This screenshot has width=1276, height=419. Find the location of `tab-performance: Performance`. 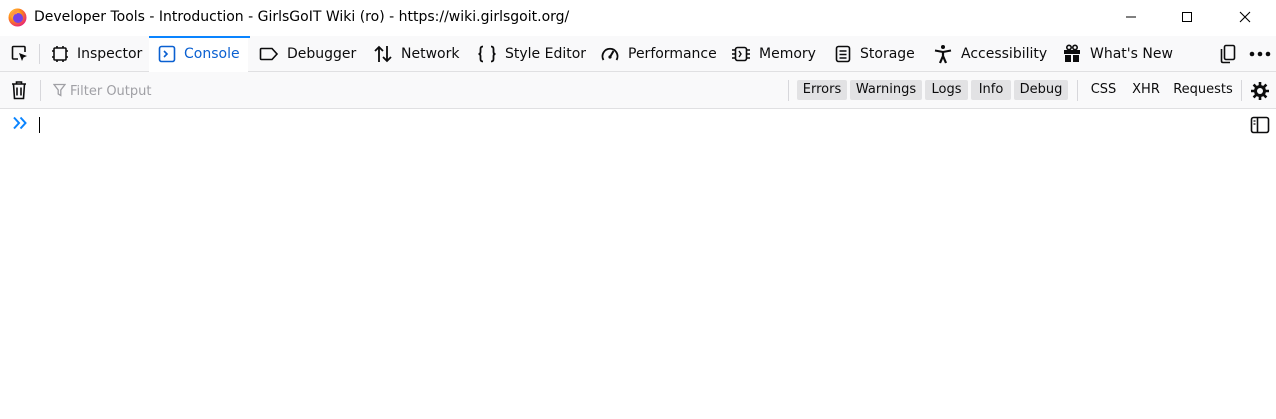

tab-performance: Performance is located at coordinates (658, 54).